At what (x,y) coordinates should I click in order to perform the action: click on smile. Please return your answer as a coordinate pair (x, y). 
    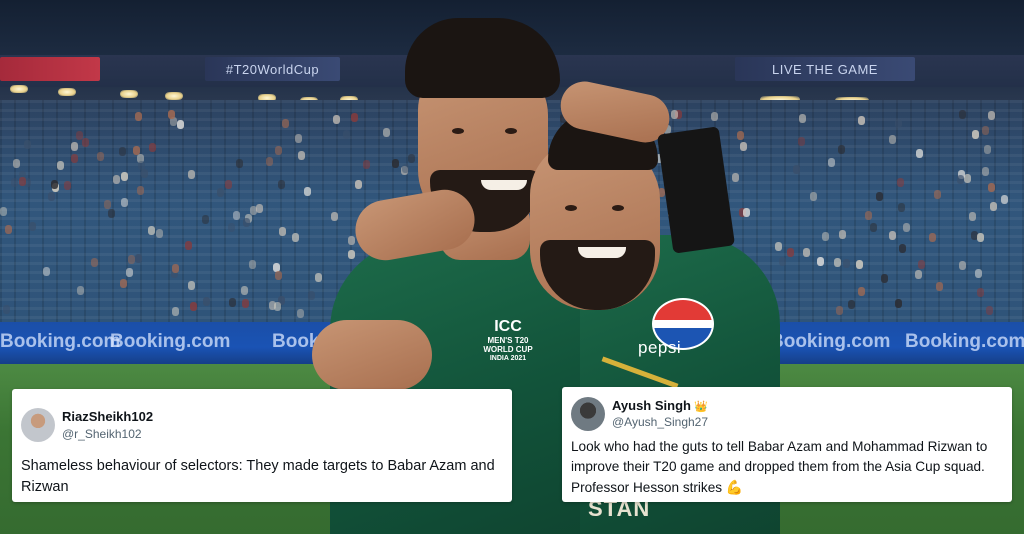
    Looking at the image, I should click on (504, 185).